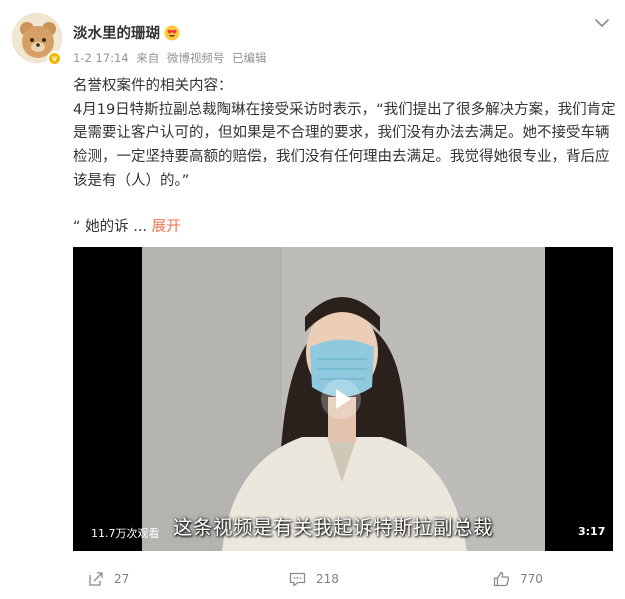 The image size is (625, 599). What do you see at coordinates (116, 34) in the screenshot?
I see `author-name: 淡水里的珊瑚` at bounding box center [116, 34].